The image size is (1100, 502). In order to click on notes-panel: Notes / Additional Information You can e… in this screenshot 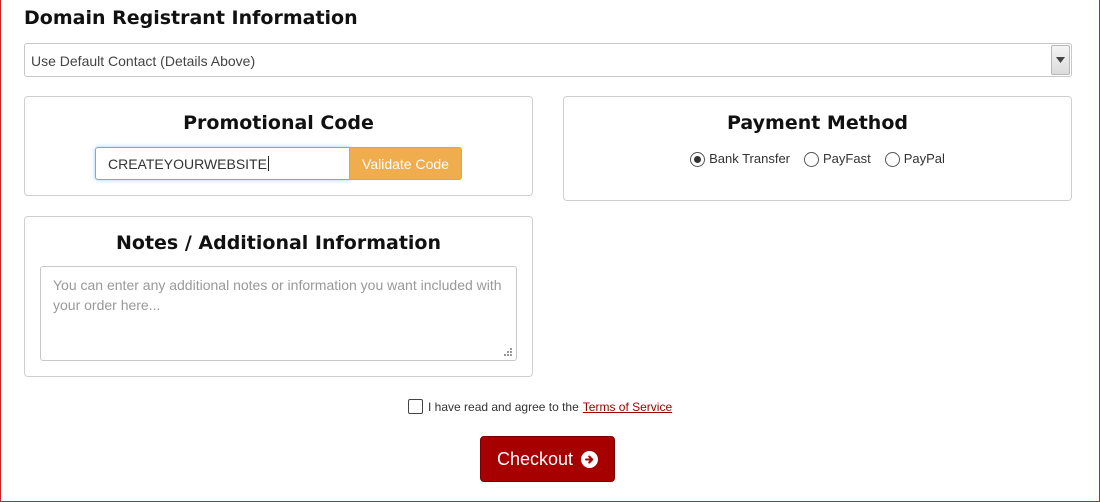, I will do `click(278, 296)`.